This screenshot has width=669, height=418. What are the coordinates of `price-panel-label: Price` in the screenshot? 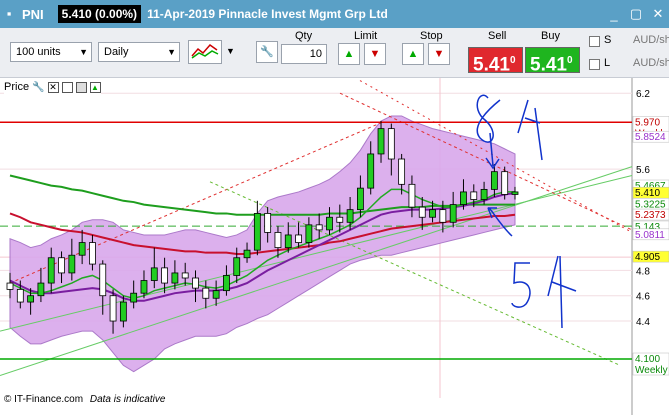 It's located at (17, 87).